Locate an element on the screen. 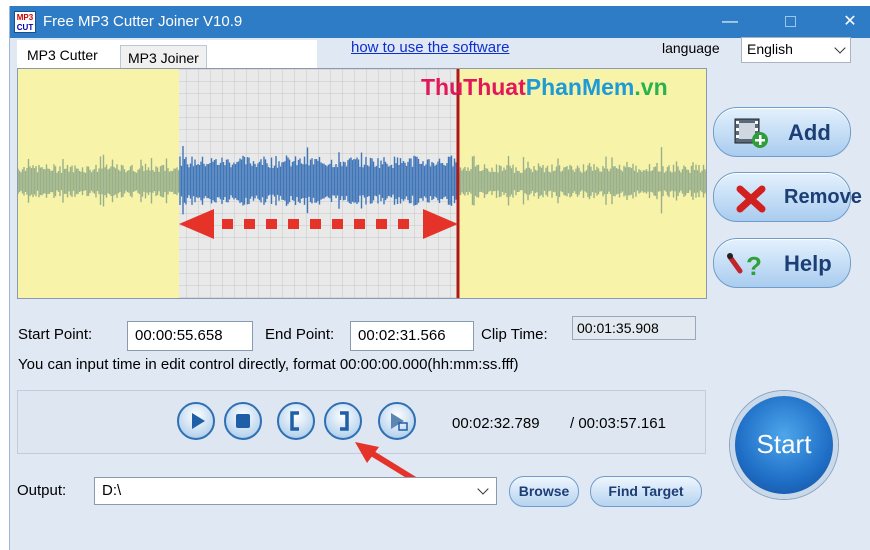 The width and height of the screenshot is (870, 550). stop-button is located at coordinates (243, 421).